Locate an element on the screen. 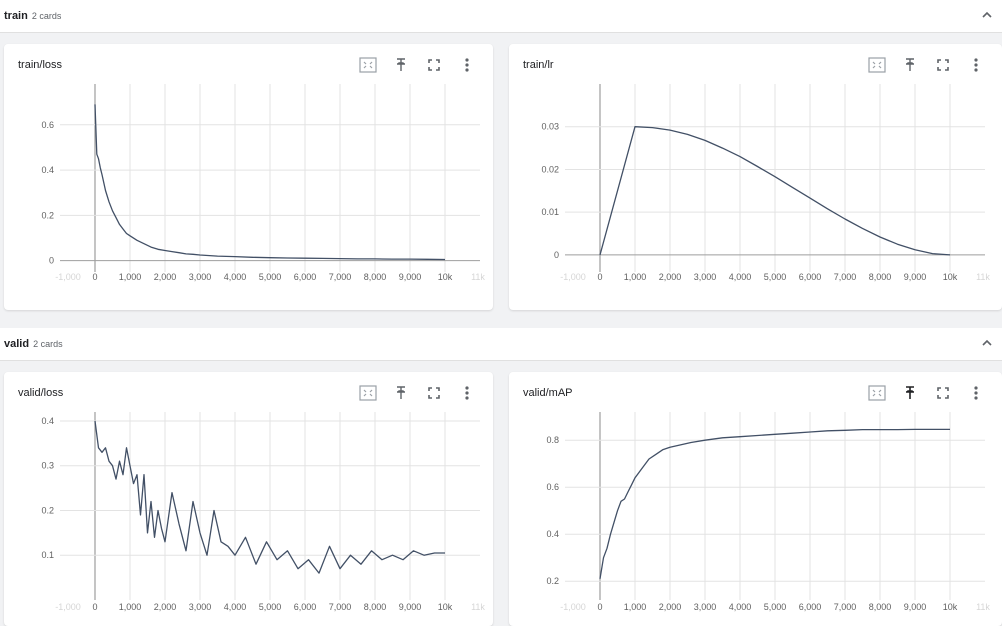  y-tick-label: 0.8 is located at coordinates (552, 440).